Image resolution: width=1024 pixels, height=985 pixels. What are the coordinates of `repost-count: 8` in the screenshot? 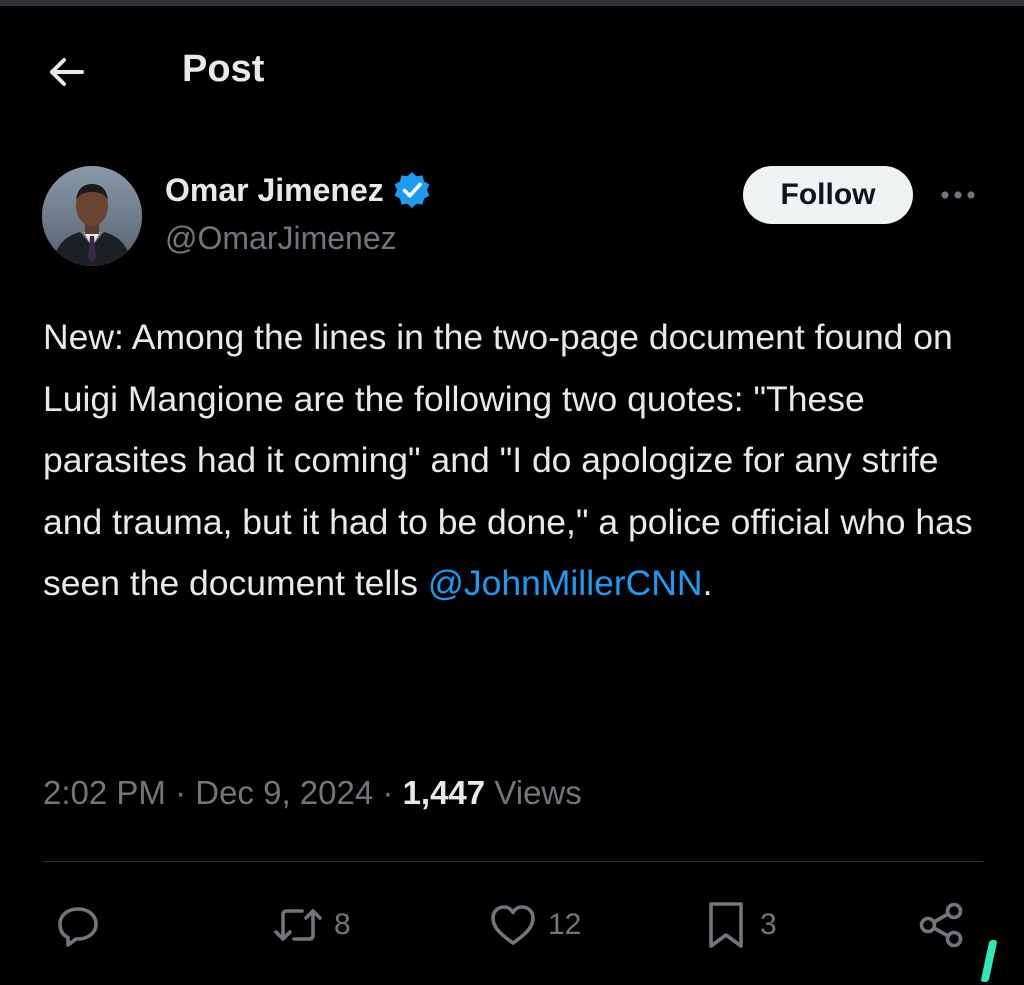 It's located at (342, 924).